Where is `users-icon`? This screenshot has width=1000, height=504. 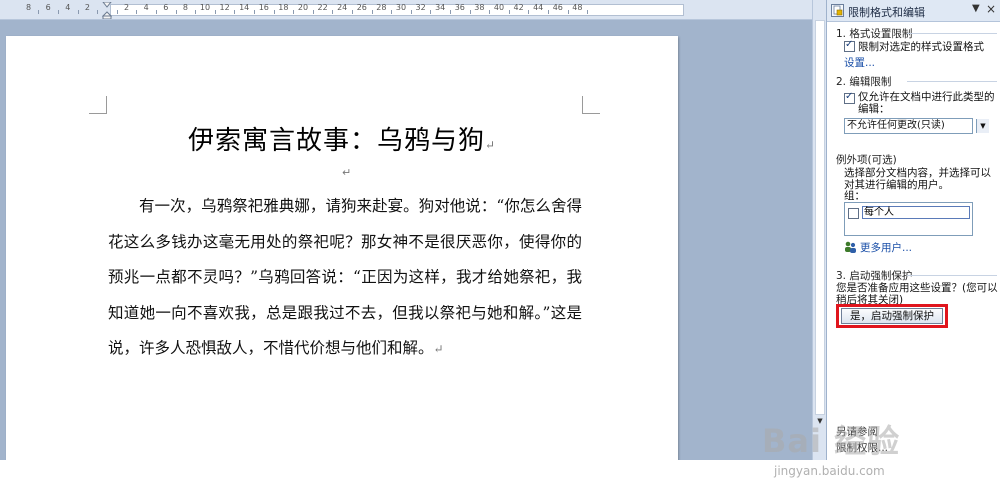
users-icon is located at coordinates (850, 247).